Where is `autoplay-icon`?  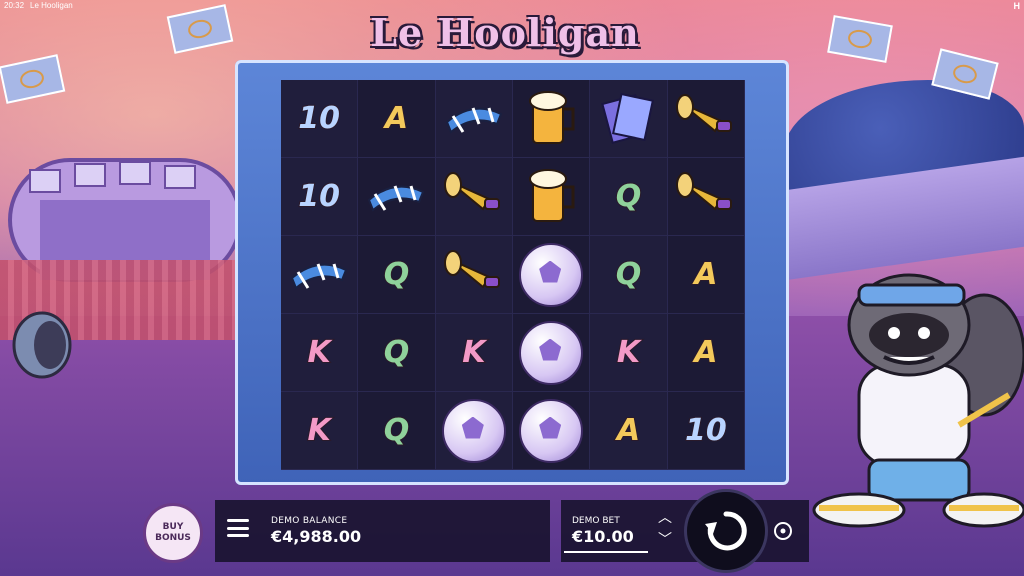
autoplay-icon is located at coordinates (783, 531).